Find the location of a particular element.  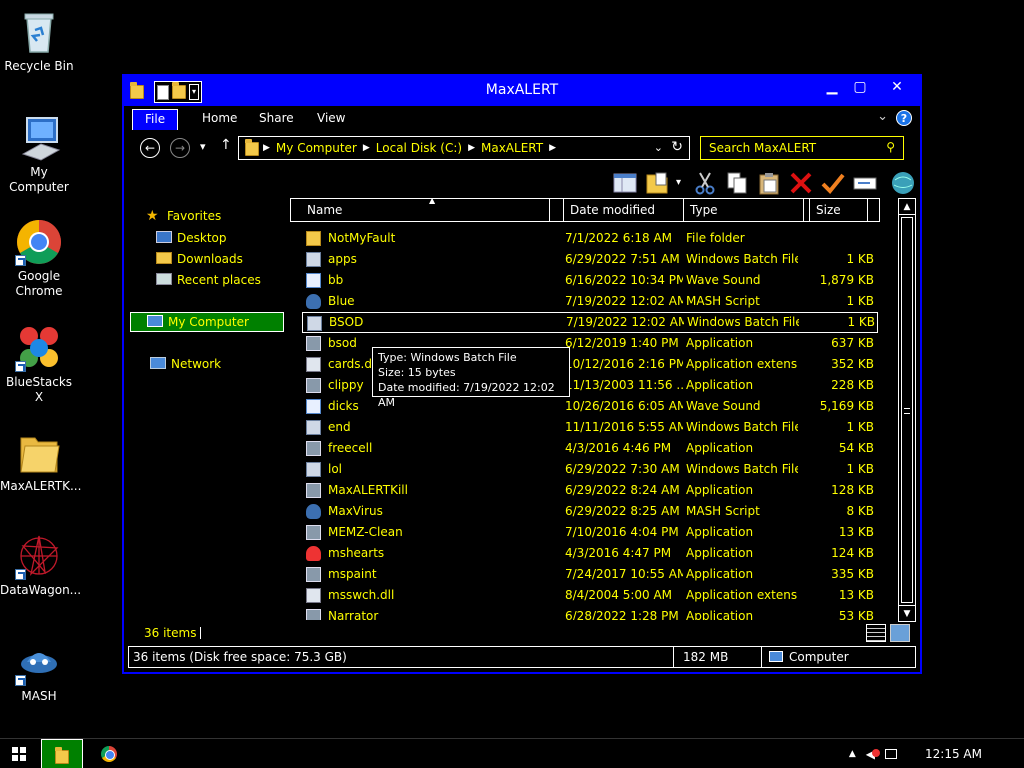

tab-share: Share is located at coordinates (276, 119).